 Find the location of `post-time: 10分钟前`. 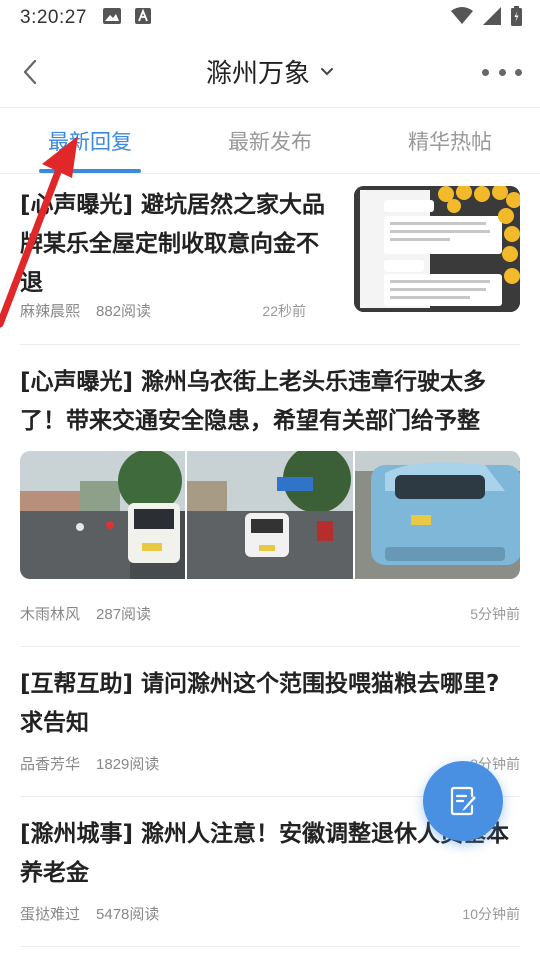

post-time: 10分钟前 is located at coordinates (491, 913).